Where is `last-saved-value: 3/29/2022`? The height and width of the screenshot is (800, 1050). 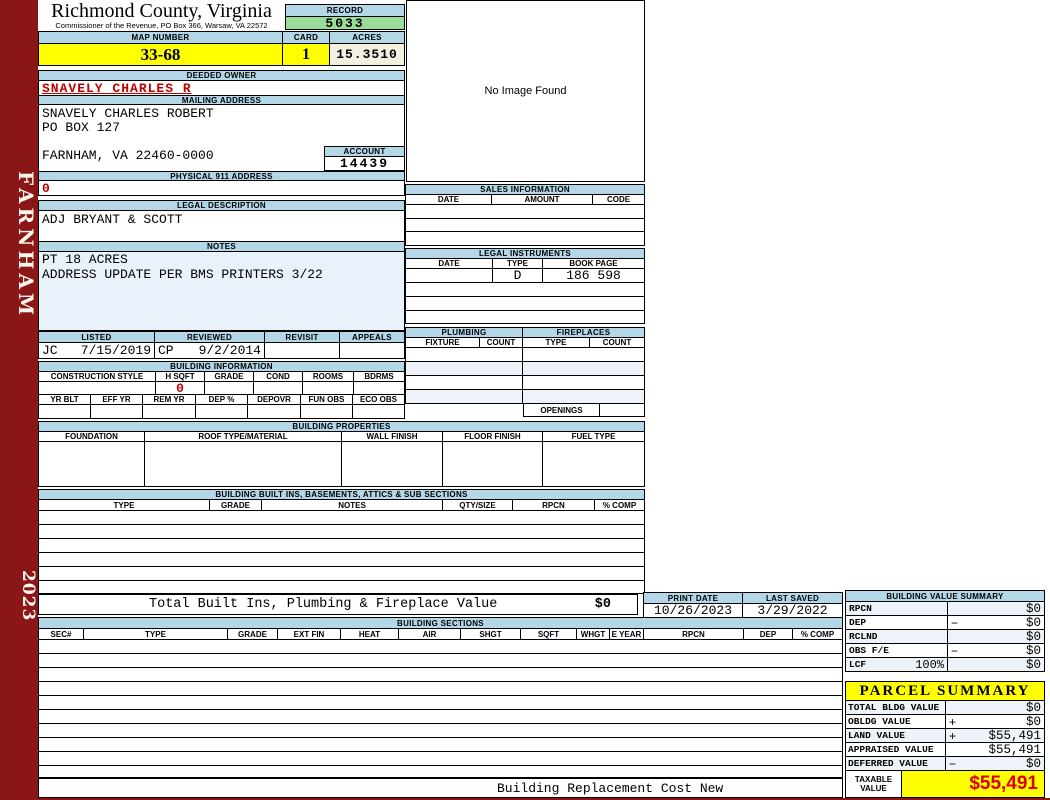
last-saved-value: 3/29/2022 is located at coordinates (793, 611).